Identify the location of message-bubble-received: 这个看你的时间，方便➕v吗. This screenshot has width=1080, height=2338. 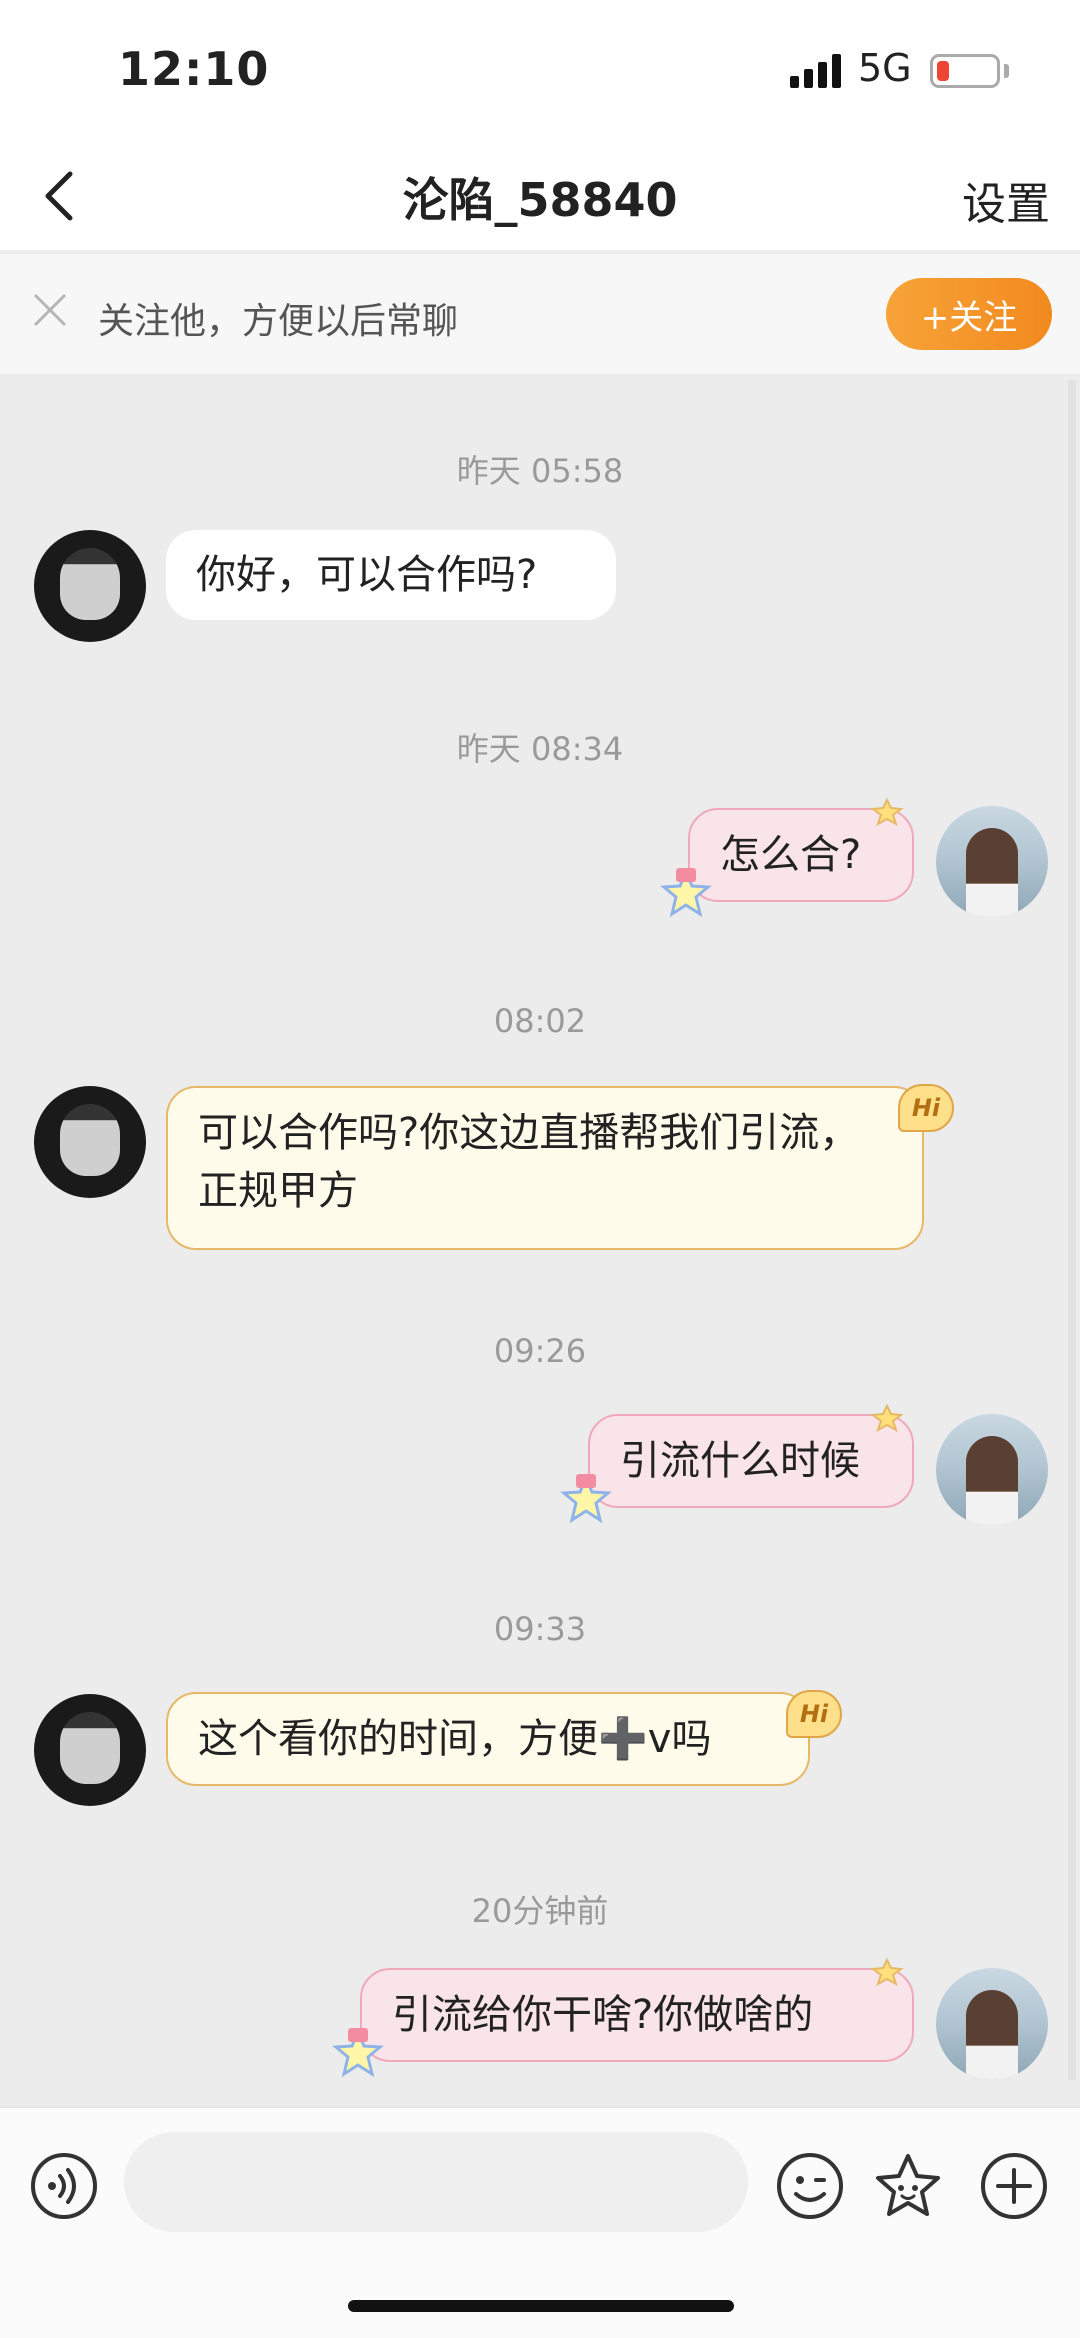
(488, 1739).